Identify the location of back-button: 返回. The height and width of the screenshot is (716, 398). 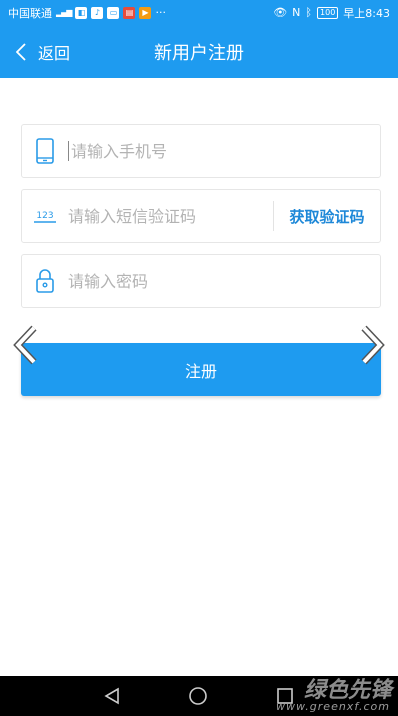
(43, 51).